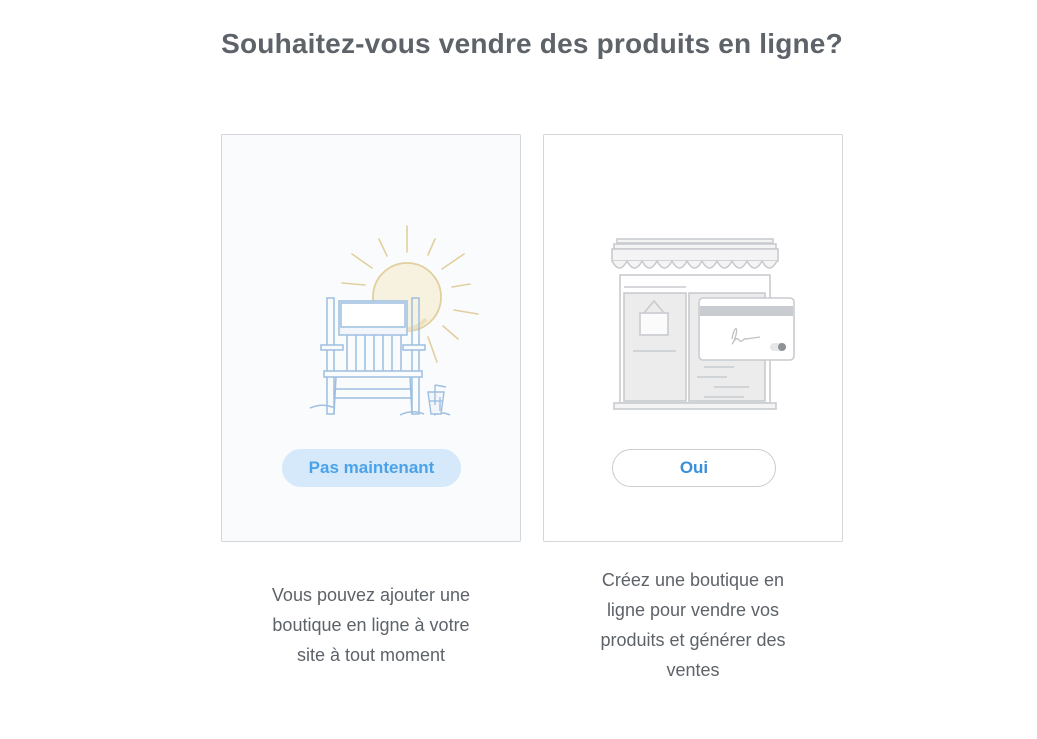 This screenshot has width=1037, height=739. Describe the element at coordinates (371, 468) in the screenshot. I see `not-now-button: Pas maintenant` at that location.